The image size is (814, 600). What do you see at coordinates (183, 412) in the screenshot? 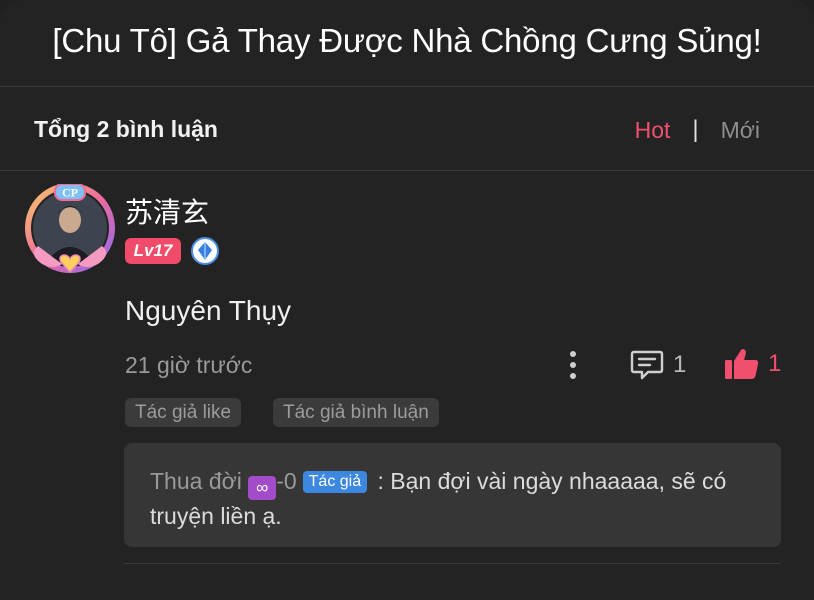
I see `author-liked-tag: Tác giả like` at bounding box center [183, 412].